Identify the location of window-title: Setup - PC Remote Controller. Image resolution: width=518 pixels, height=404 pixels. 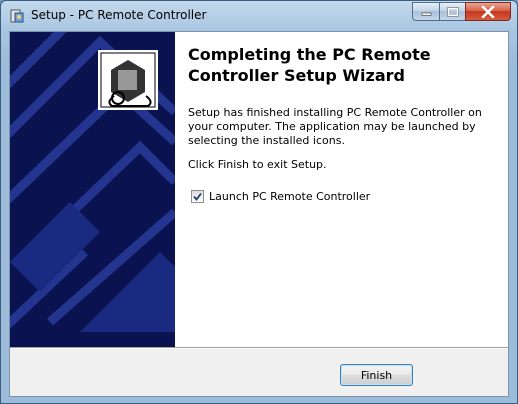
(119, 15).